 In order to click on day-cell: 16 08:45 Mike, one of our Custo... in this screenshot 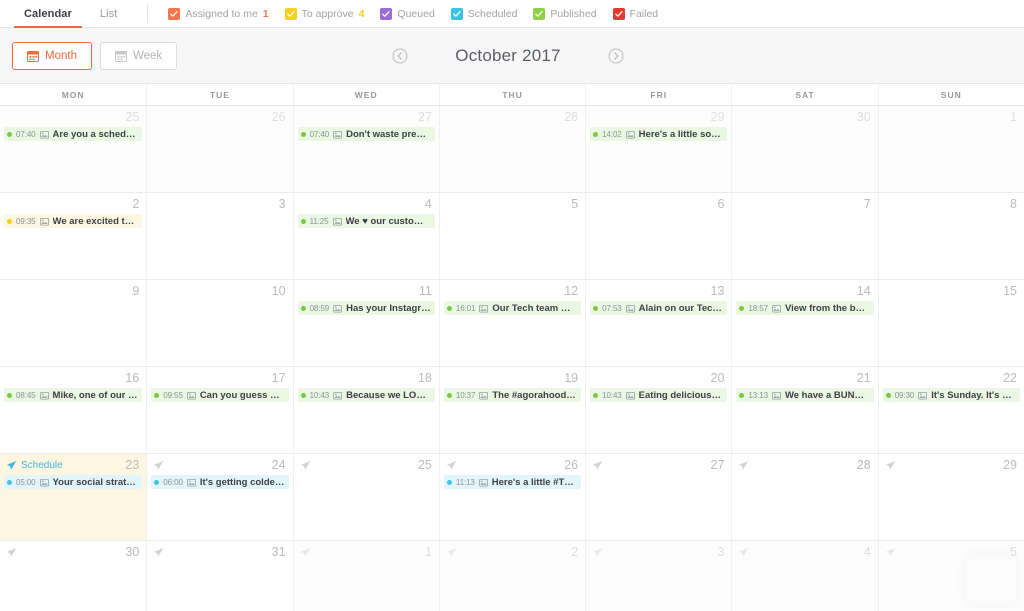, I will do `click(73, 410)`.